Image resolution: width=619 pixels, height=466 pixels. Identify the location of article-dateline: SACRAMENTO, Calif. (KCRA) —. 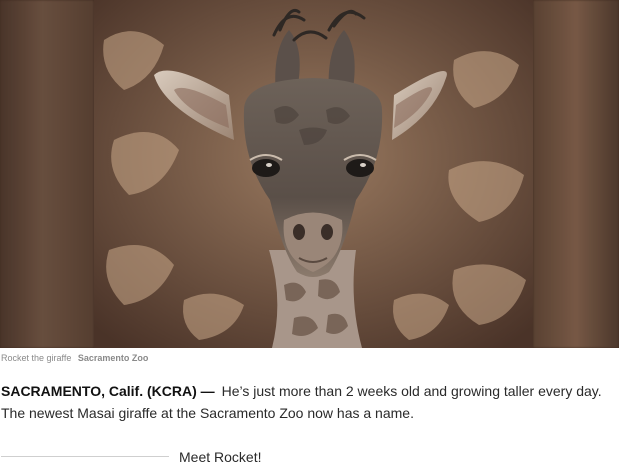
(108, 391).